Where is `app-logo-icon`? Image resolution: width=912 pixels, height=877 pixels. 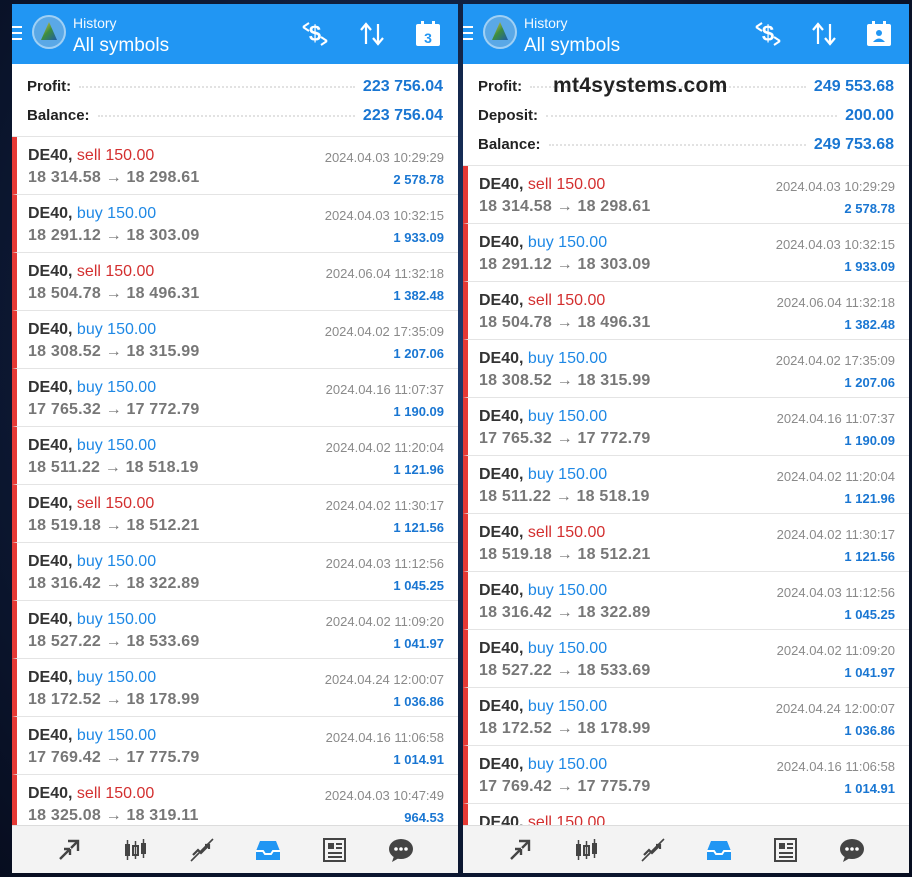
app-logo-icon is located at coordinates (49, 32).